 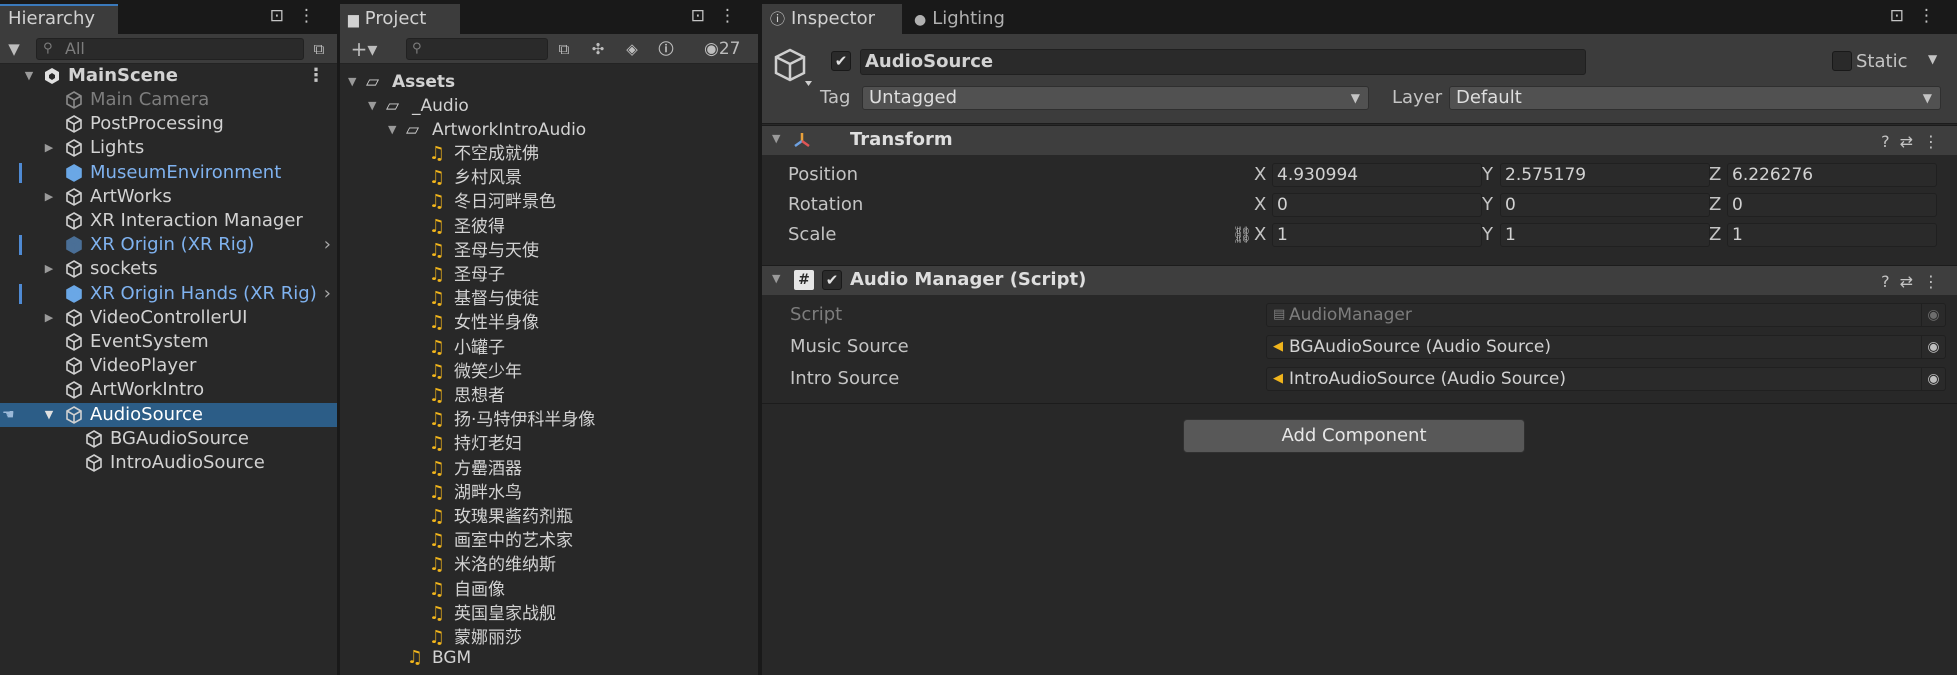 I want to click on position-x-axis-label: X, so click(x=1260, y=175).